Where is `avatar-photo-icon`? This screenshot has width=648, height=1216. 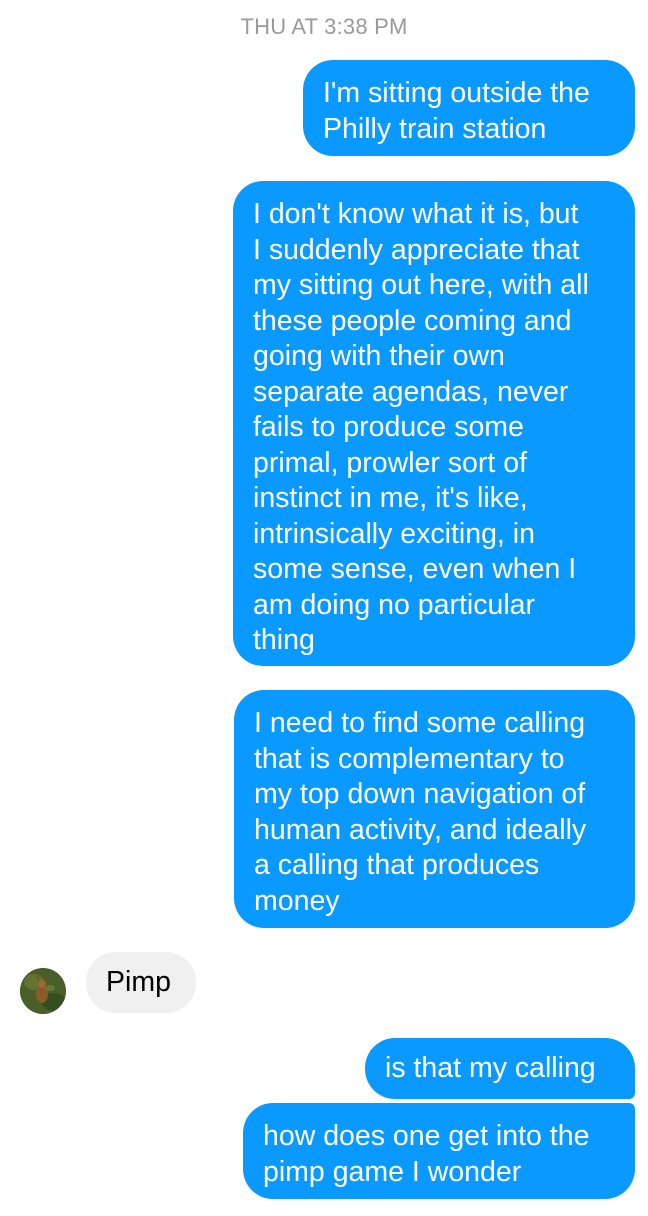 avatar-photo-icon is located at coordinates (43, 991).